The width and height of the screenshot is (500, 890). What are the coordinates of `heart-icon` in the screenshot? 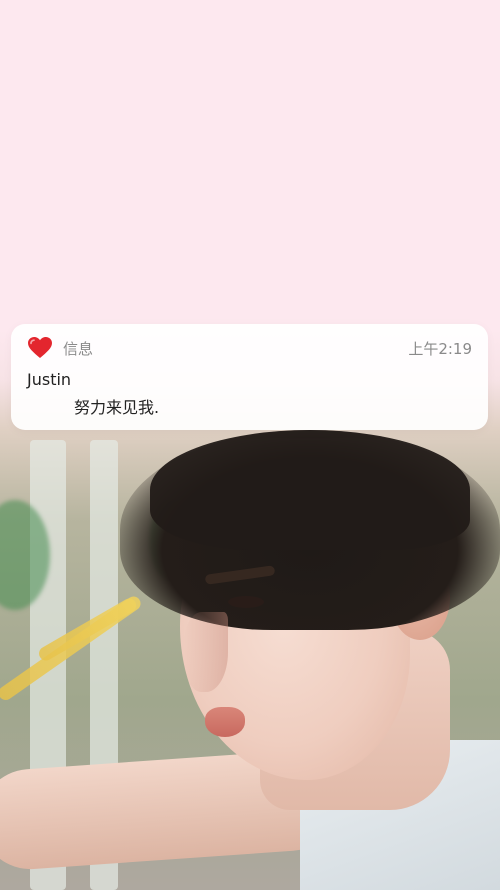 It's located at (40, 348).